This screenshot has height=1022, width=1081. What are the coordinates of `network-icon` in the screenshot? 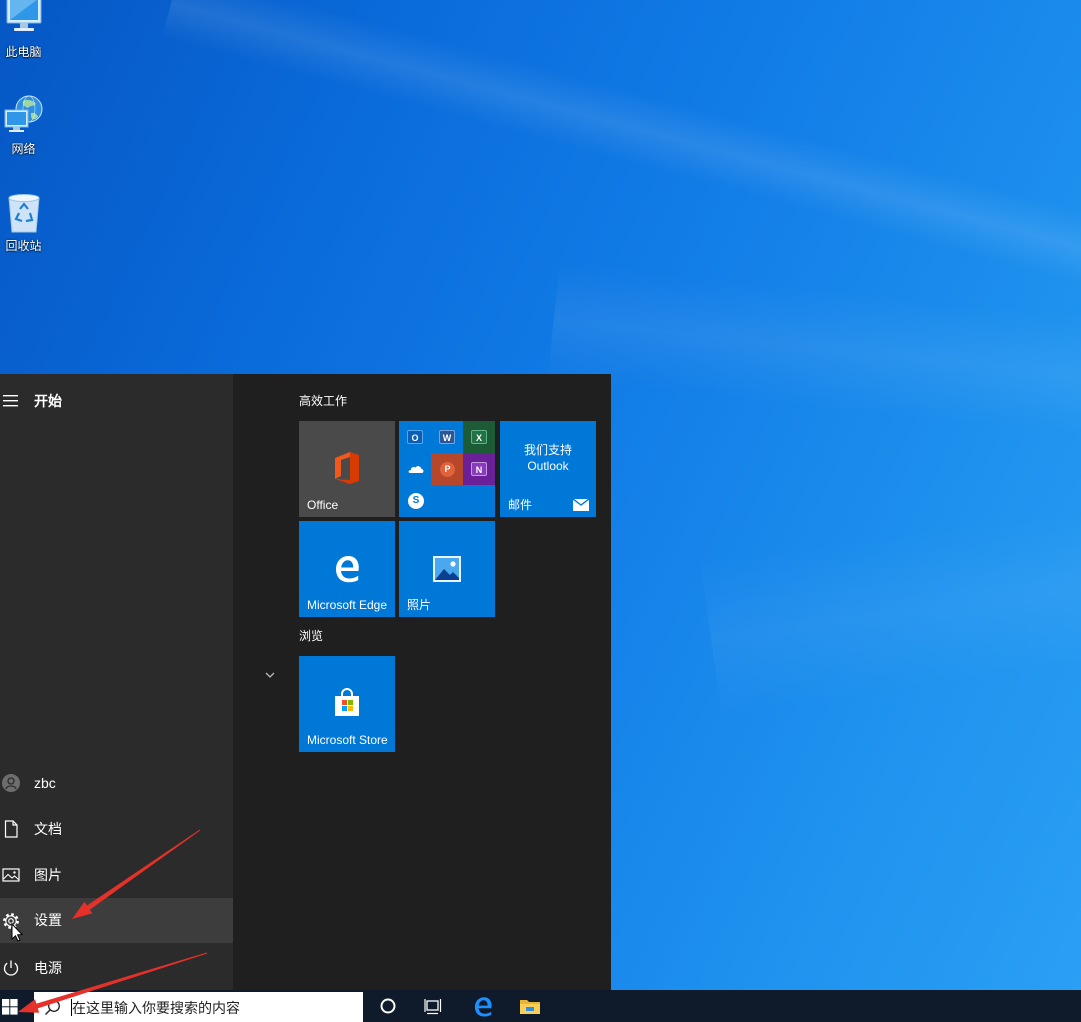 It's located at (23, 113).